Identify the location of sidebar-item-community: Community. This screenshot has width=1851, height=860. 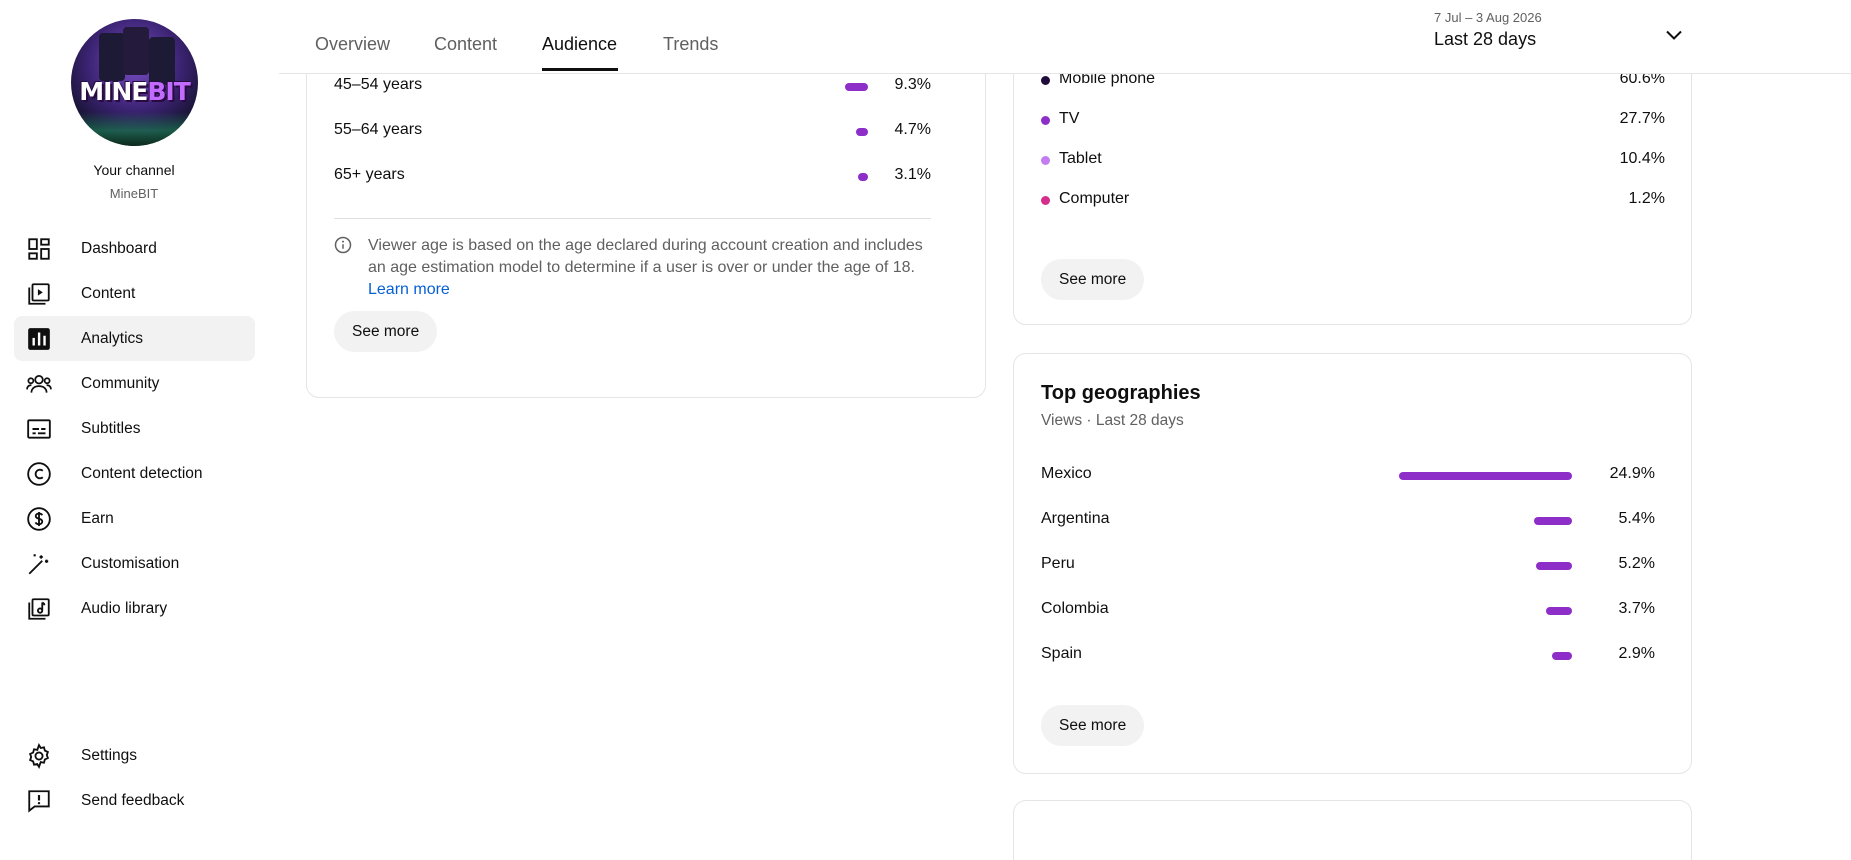
(134, 383).